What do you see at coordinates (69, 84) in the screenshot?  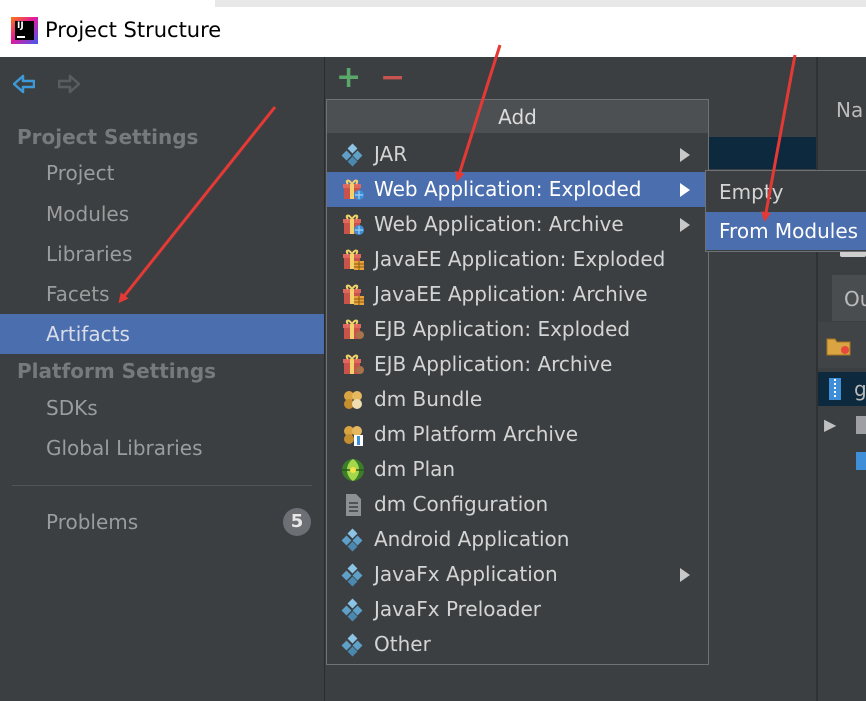 I see `forward-arrow-icon` at bounding box center [69, 84].